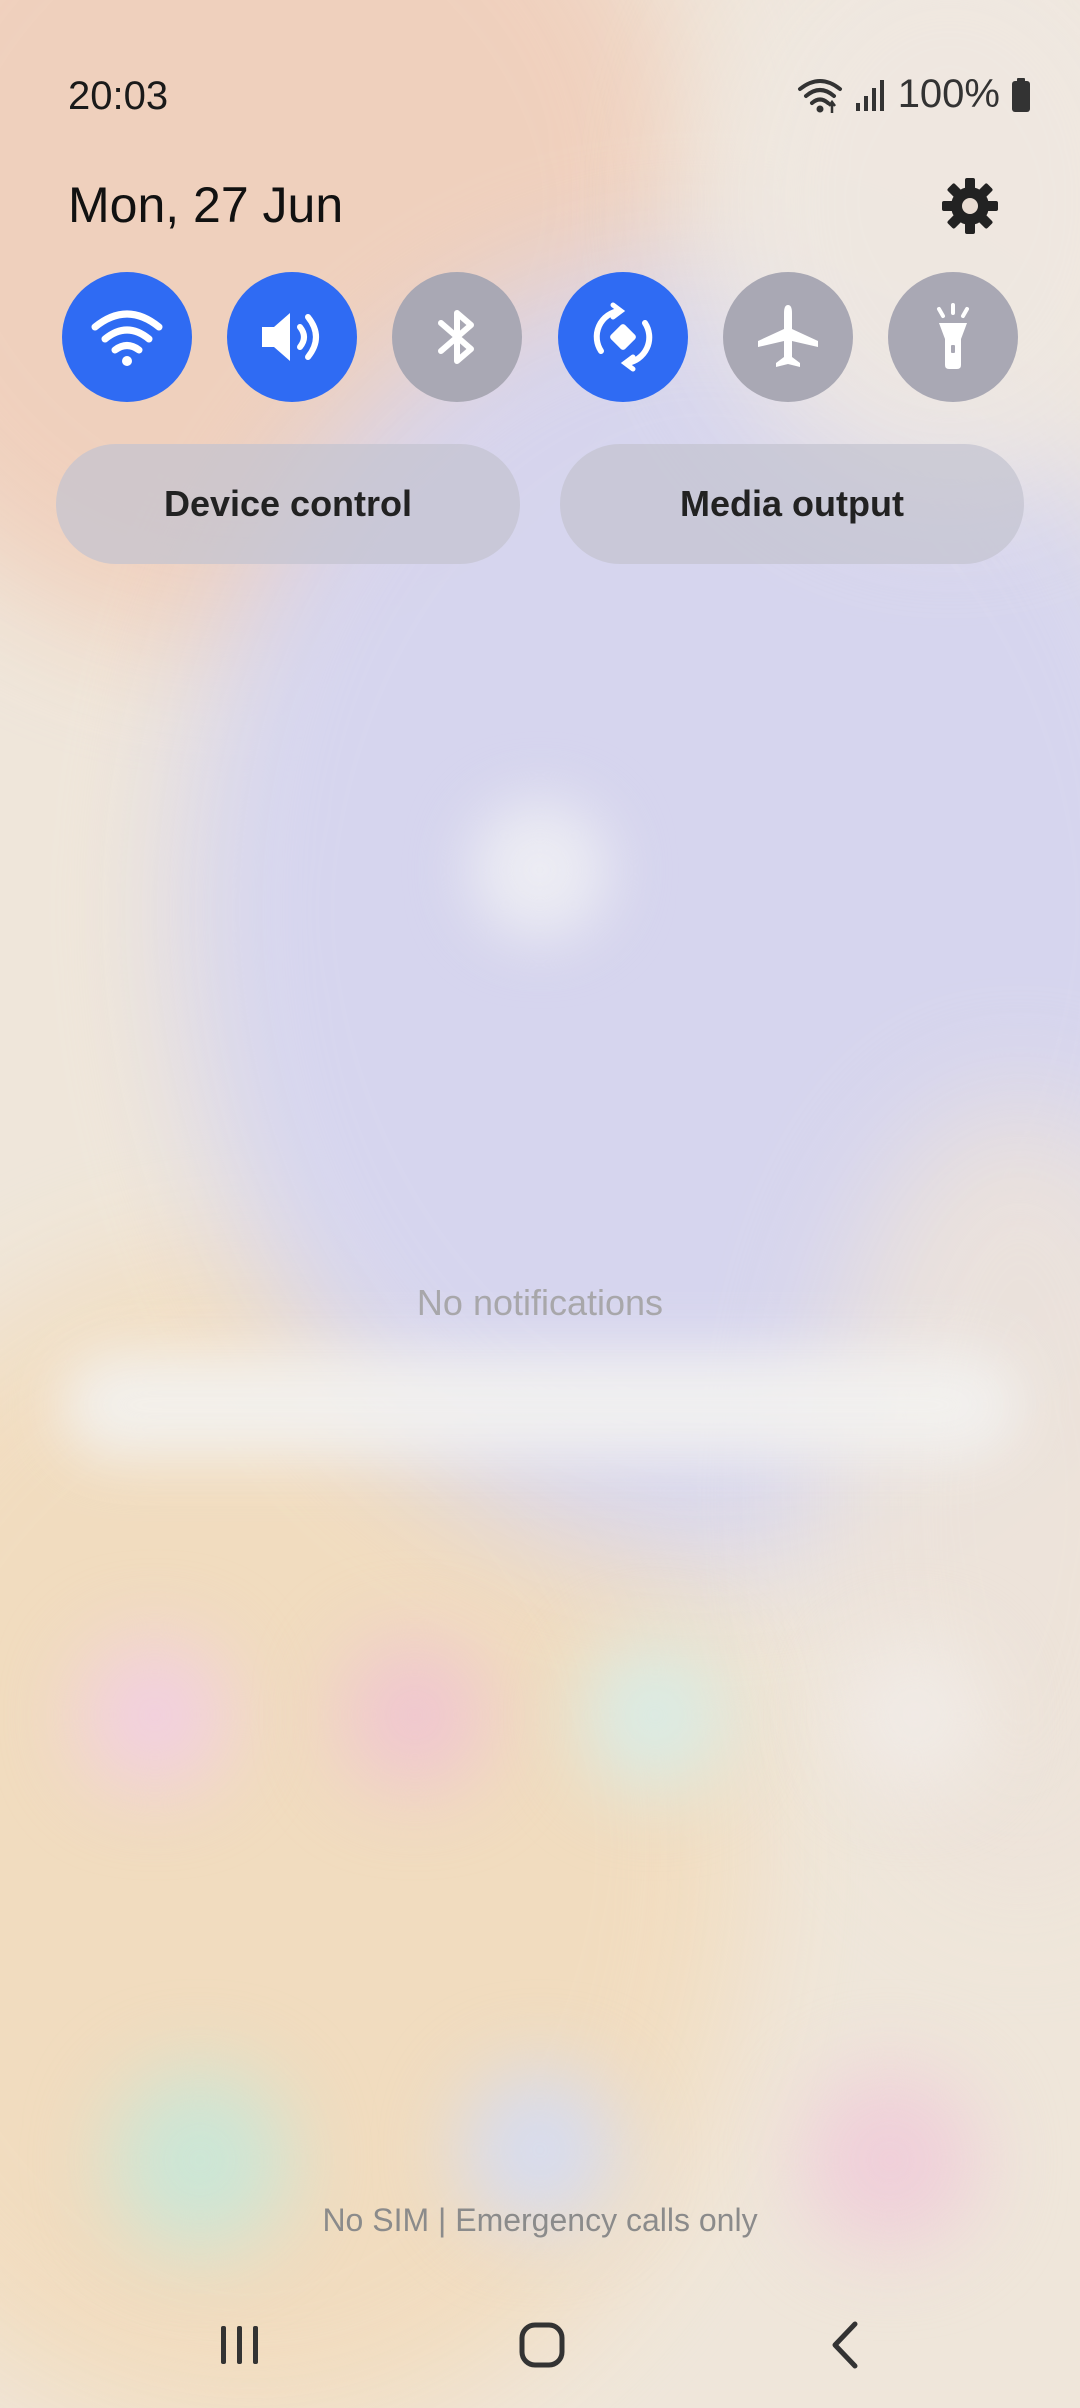 This screenshot has width=1080, height=2408. Describe the element at coordinates (288, 504) in the screenshot. I see `device-control-button: Device control` at that location.